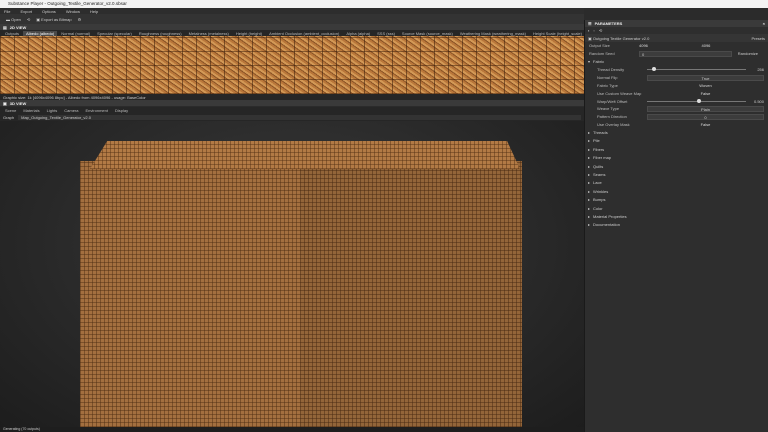 The image size is (768, 432). What do you see at coordinates (733, 45) in the screenshot?
I see `output-size-height: 4096` at bounding box center [733, 45].